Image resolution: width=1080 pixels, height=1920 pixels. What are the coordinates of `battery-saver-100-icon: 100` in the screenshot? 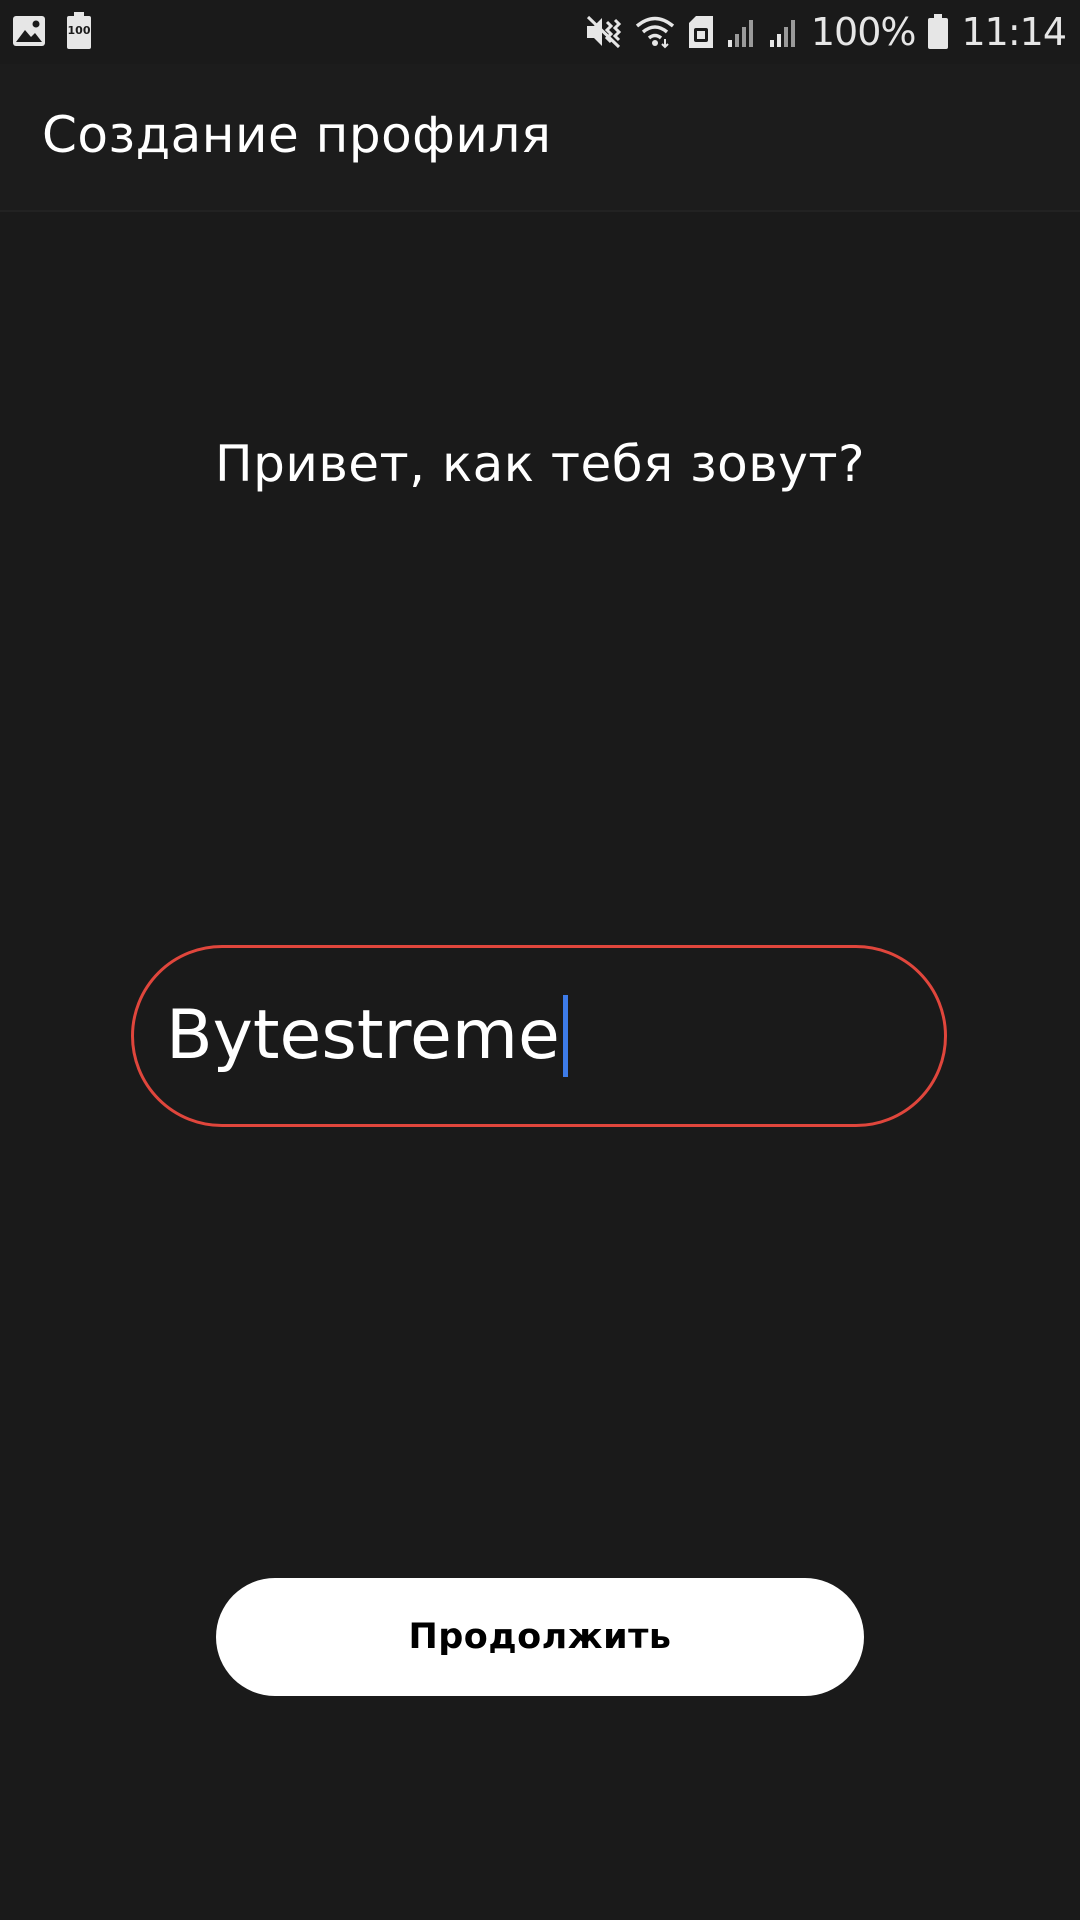 It's located at (79, 31).